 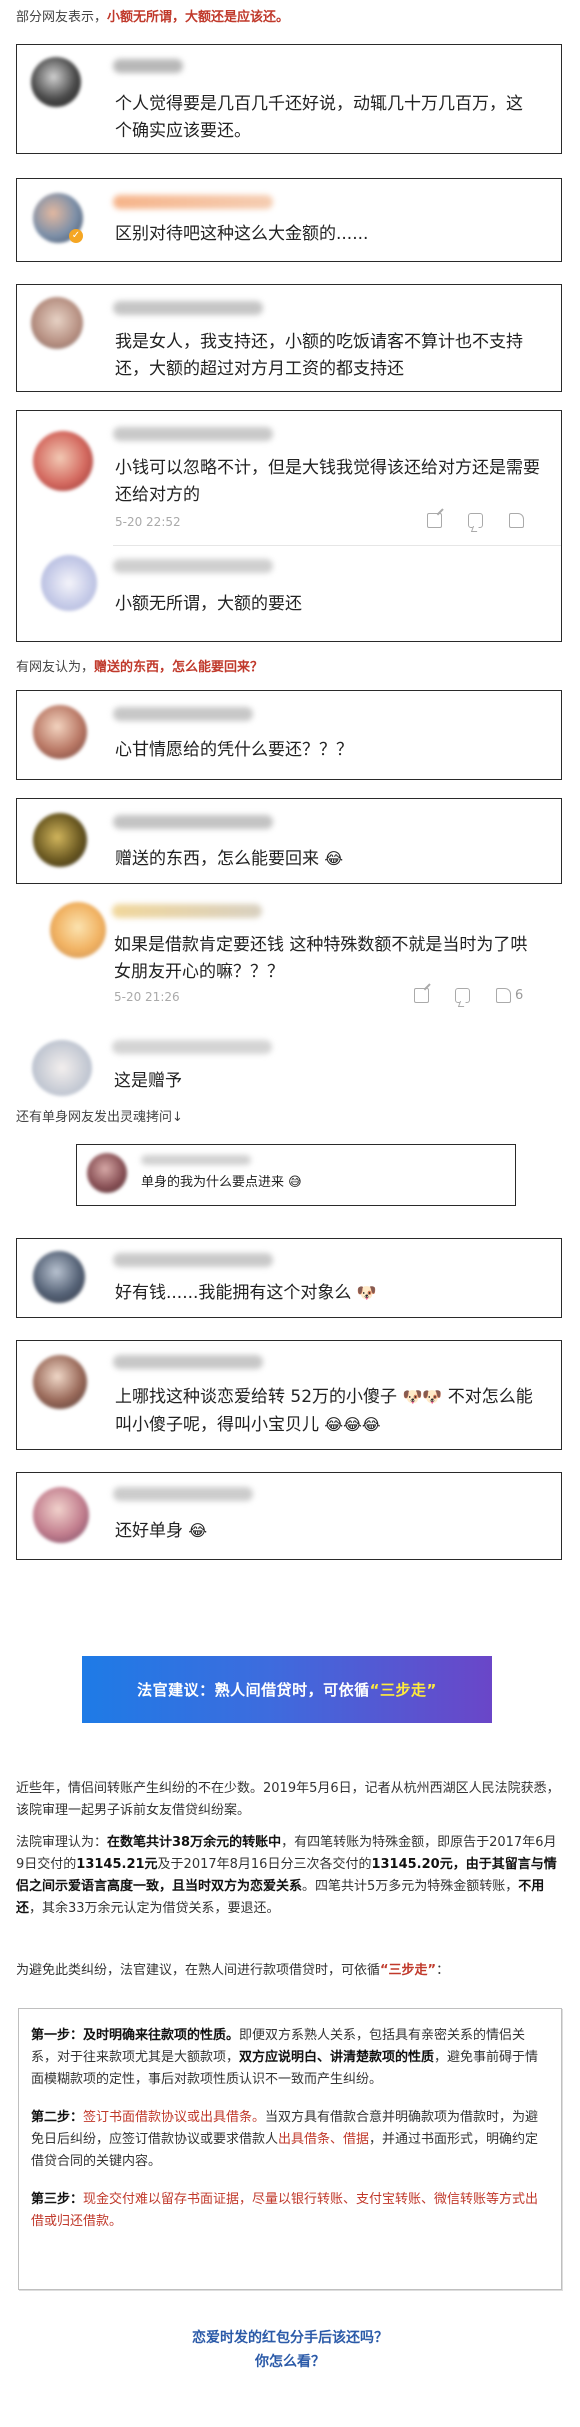 I want to click on comment-card-6: 赠送的东西，怎么能要回来 😂, so click(x=289, y=841).